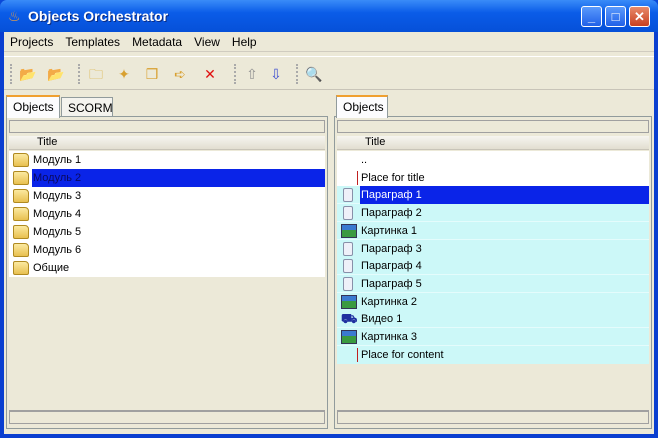 This screenshot has height=438, width=658. I want to click on move-object-icon: ➪, so click(180, 74).